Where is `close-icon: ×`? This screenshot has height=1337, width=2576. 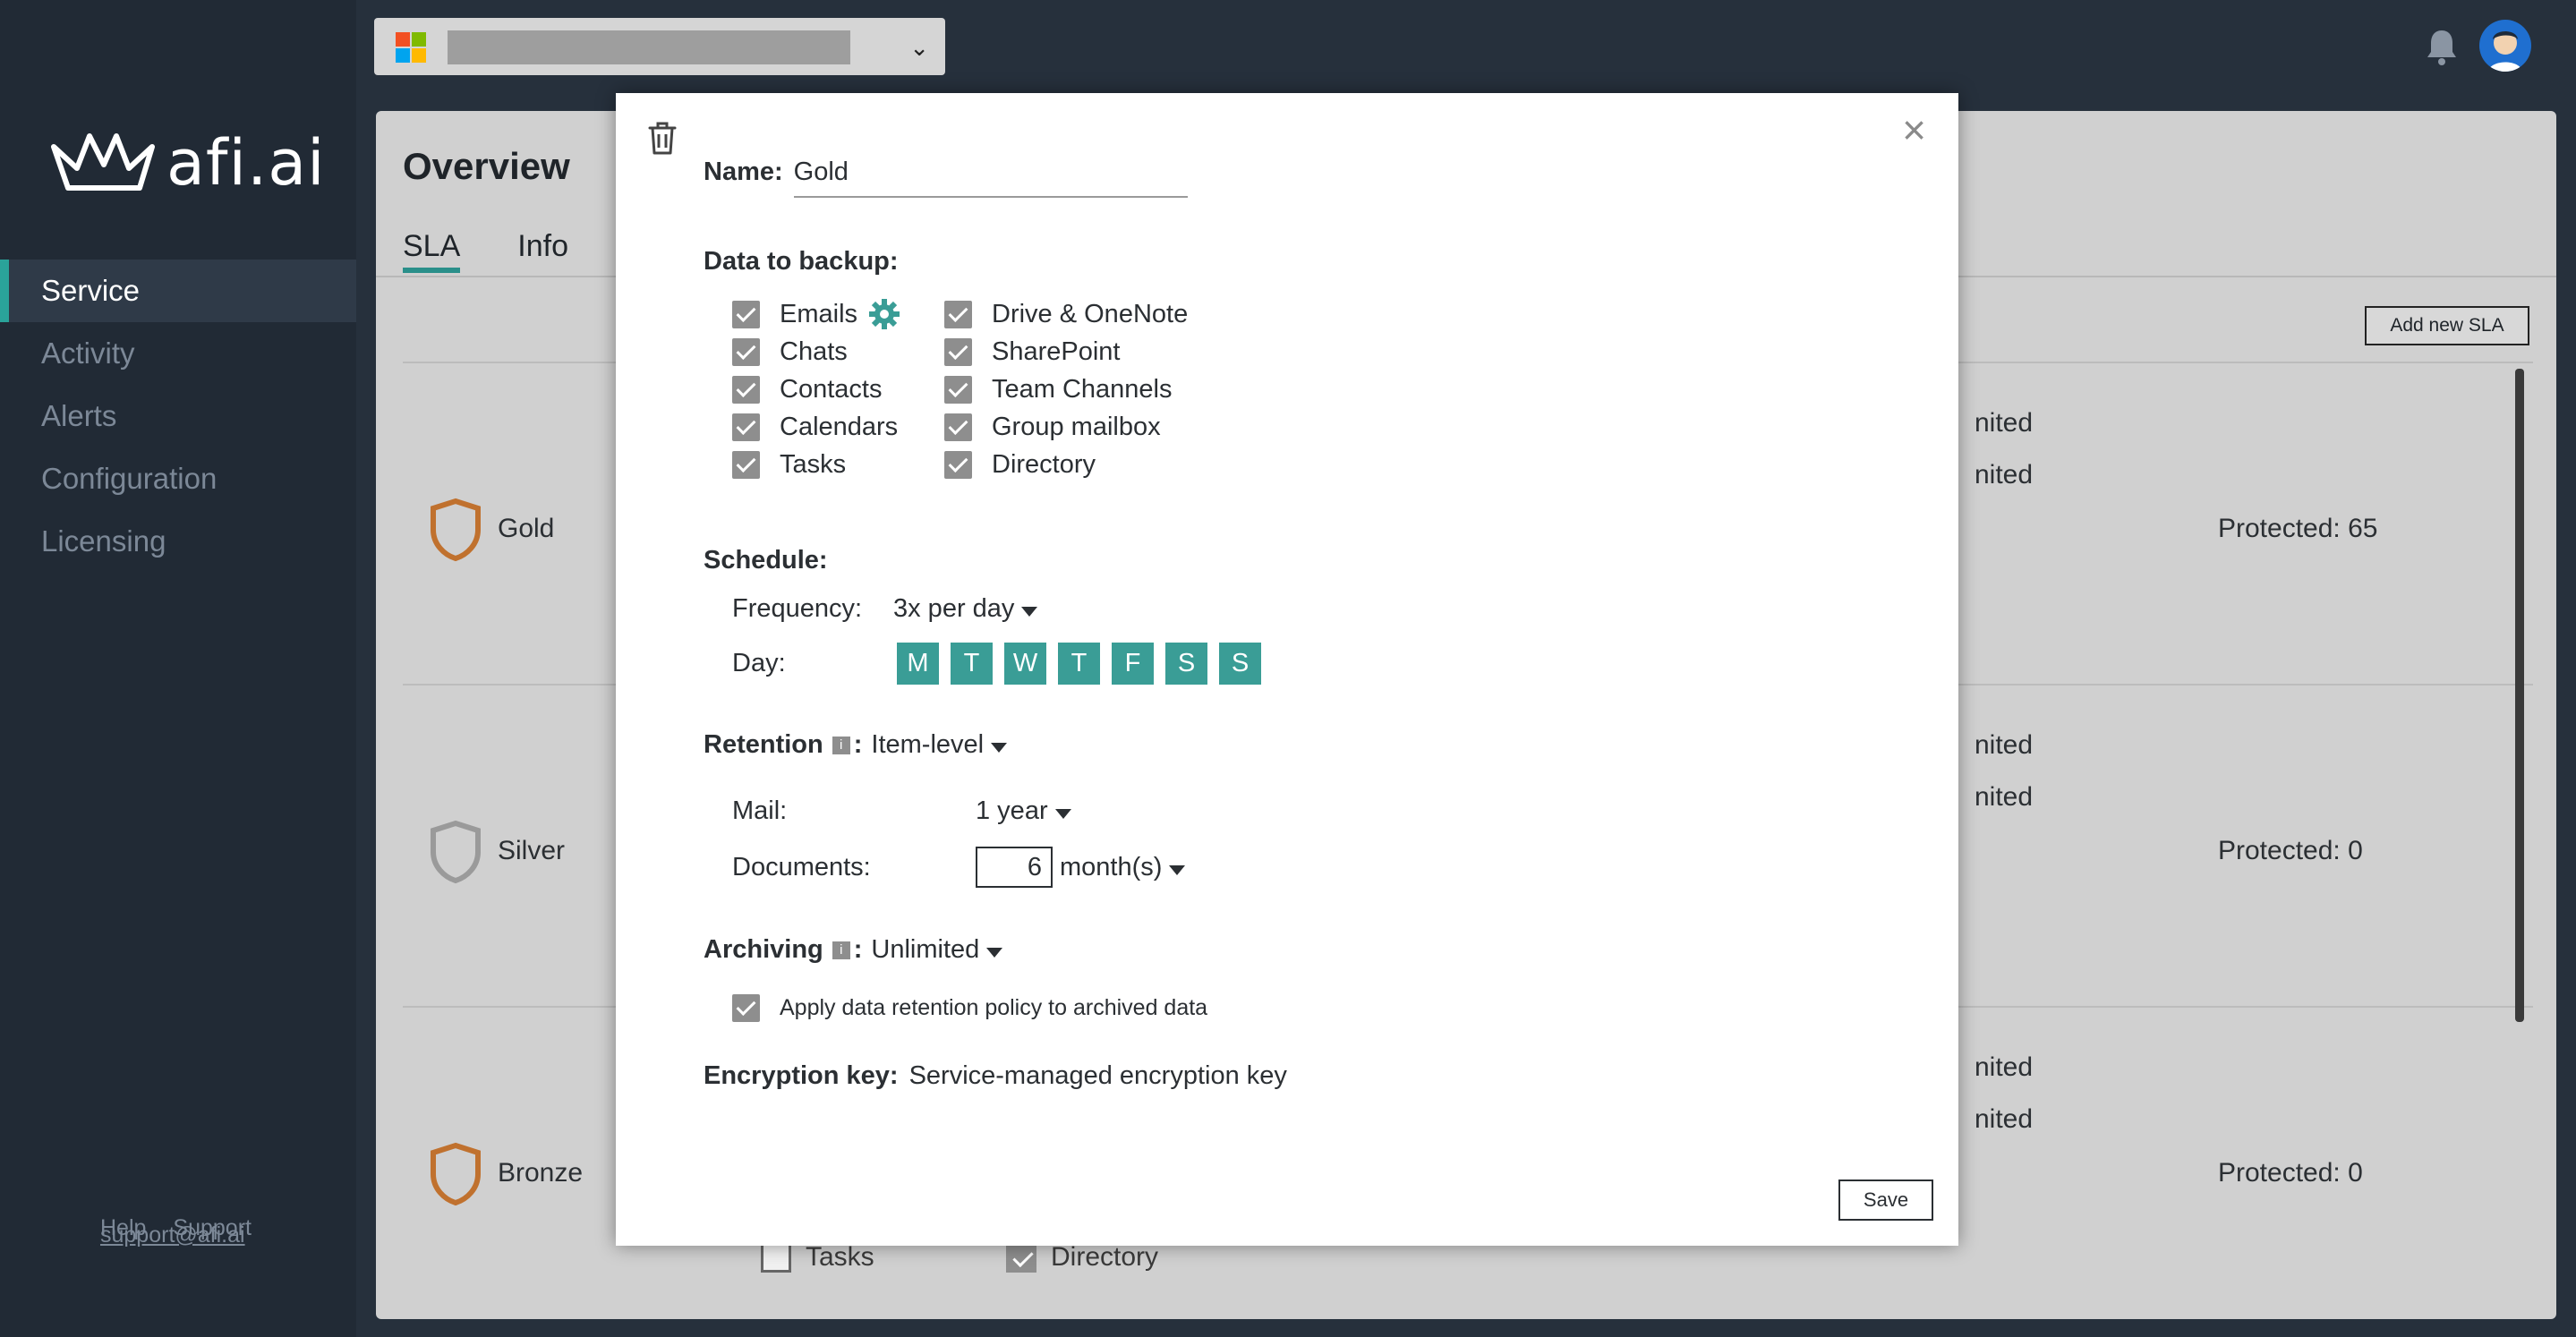 close-icon: × is located at coordinates (1914, 129).